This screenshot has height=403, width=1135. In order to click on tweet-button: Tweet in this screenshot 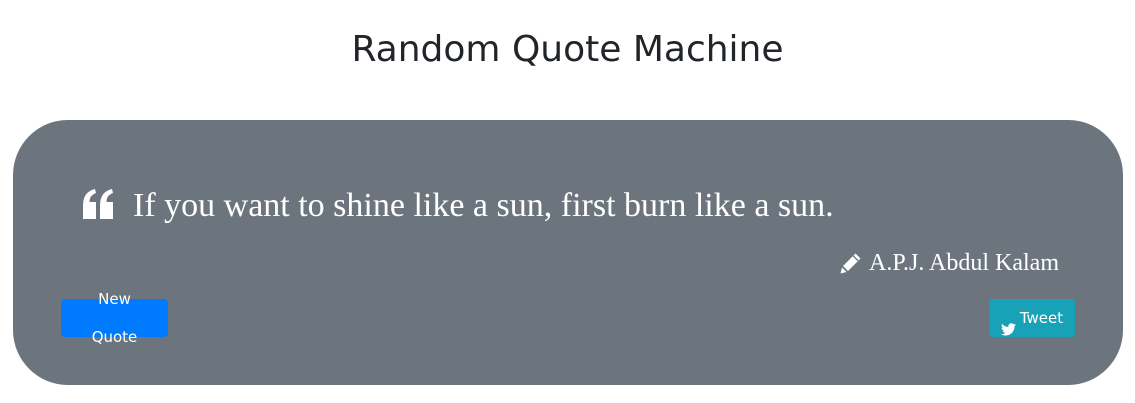, I will do `click(1032, 318)`.